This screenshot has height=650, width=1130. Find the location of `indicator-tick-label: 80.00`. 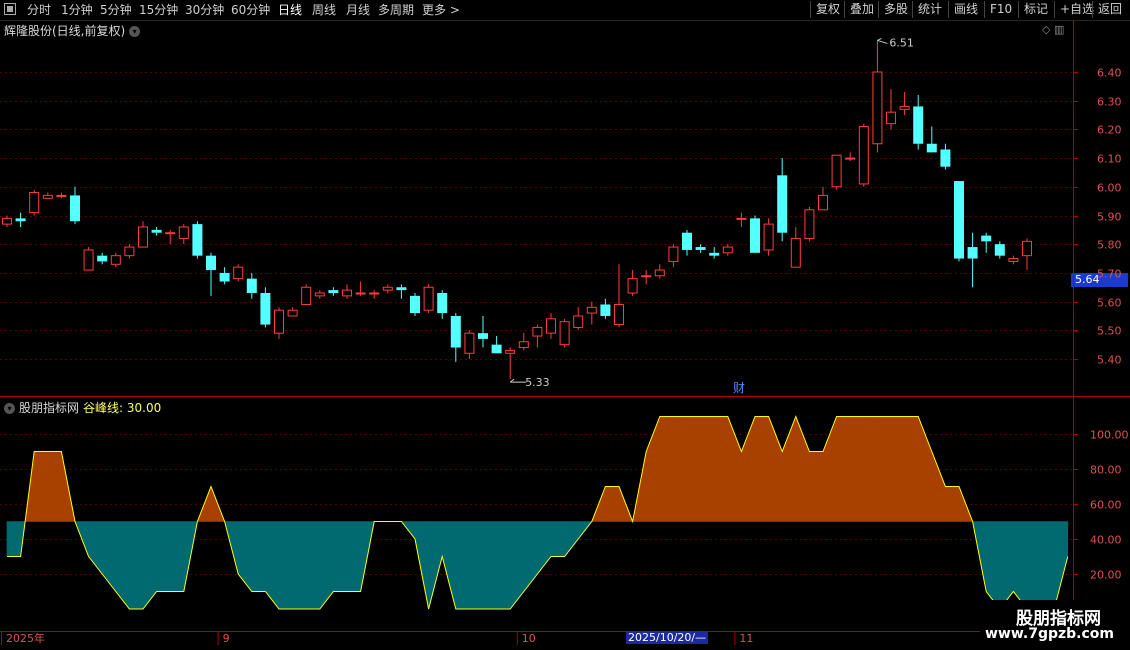

indicator-tick-label: 80.00 is located at coordinates (1106, 470).